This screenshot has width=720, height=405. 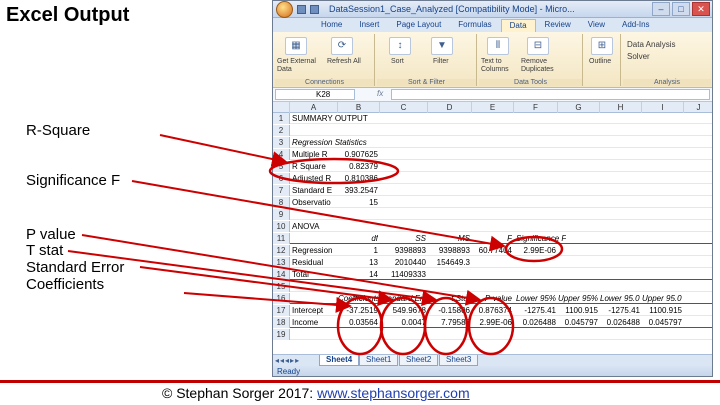 What do you see at coordinates (541, 66) in the screenshot?
I see `remove-duplicates-label: Remove Duplicates` at bounding box center [541, 66].